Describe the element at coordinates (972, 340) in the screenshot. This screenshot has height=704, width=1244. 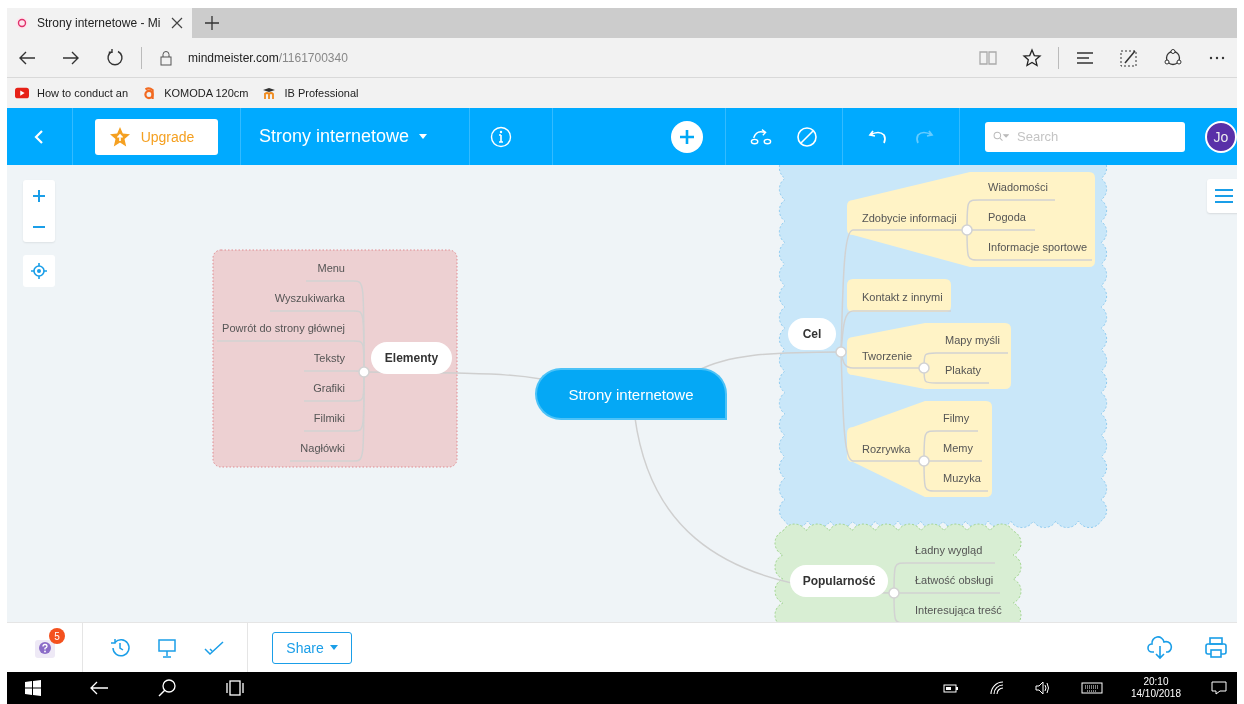
I see `subtopic-label: Mapy myśli` at that location.